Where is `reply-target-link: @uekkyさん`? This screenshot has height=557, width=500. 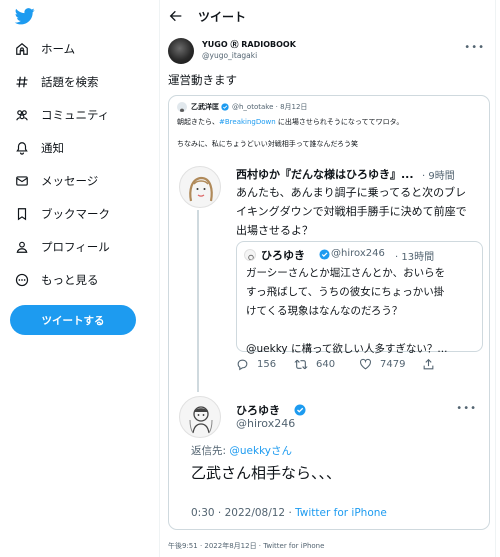
reply-target-link: @uekkyさん is located at coordinates (260, 451).